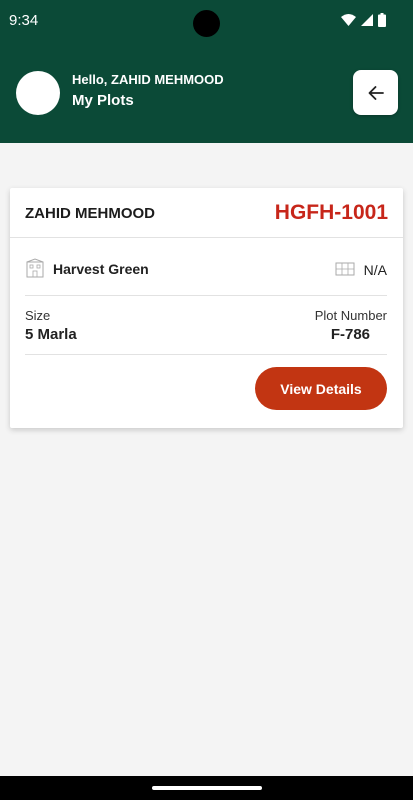 Image resolution: width=413 pixels, height=800 pixels. What do you see at coordinates (375, 270) in the screenshot?
I see `plot-status: N/A` at bounding box center [375, 270].